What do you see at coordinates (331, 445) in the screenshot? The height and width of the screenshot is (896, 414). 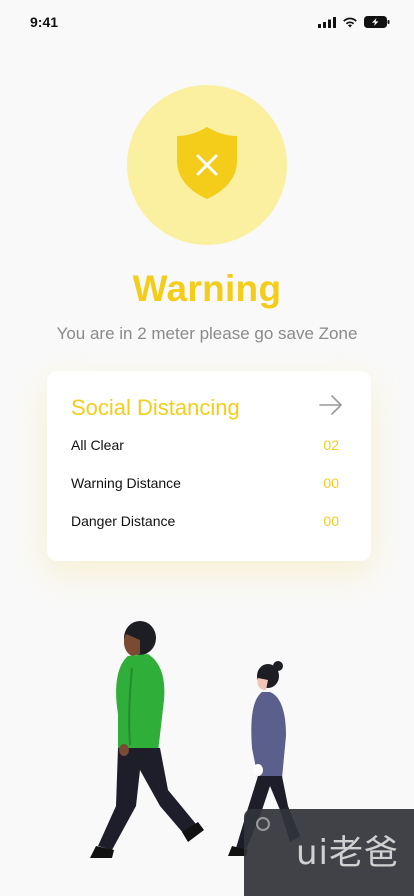 I see `row-value: 02` at bounding box center [331, 445].